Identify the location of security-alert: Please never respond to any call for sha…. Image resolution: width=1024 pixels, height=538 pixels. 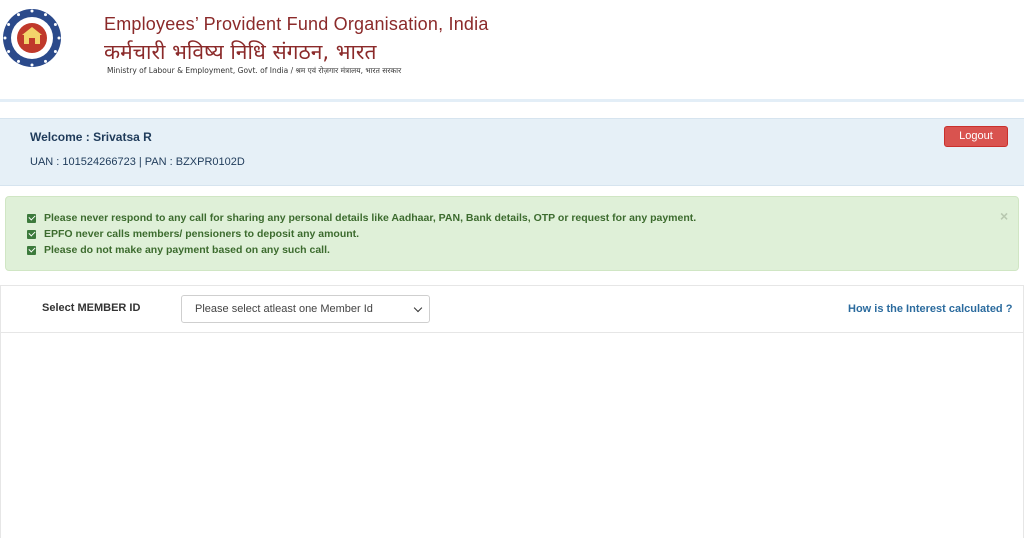
(512, 233).